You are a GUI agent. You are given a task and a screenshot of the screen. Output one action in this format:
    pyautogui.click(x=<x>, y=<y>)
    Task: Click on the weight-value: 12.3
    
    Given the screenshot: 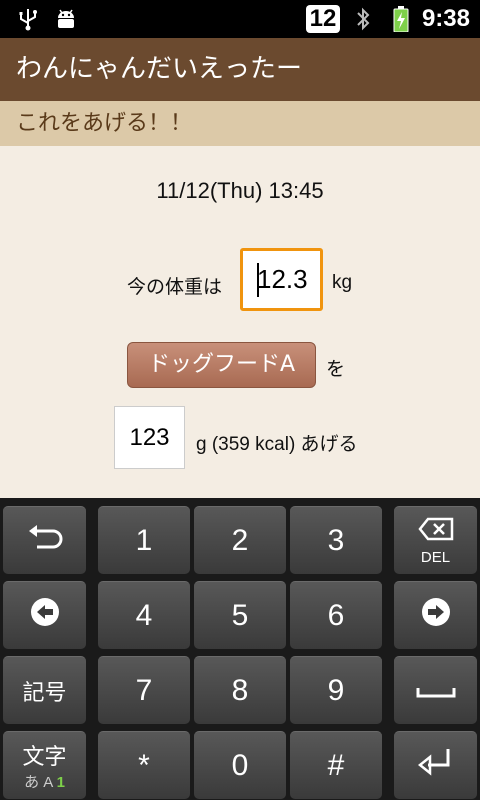 What is the action you would take?
    pyautogui.click(x=282, y=279)
    